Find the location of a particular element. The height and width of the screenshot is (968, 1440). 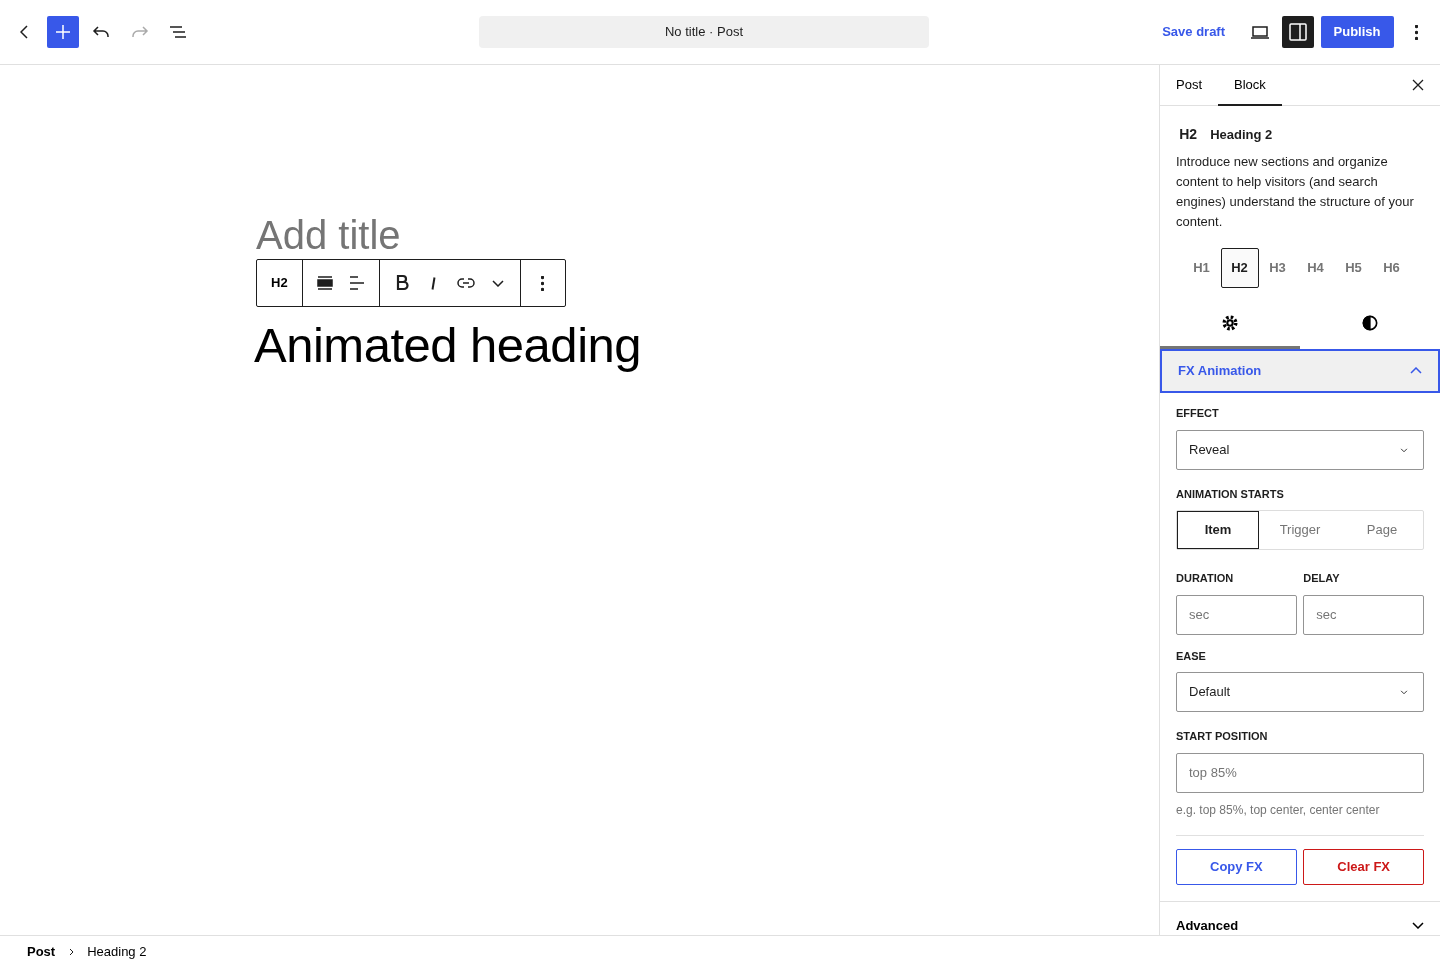

chevron-left-icon is located at coordinates (24, 32).